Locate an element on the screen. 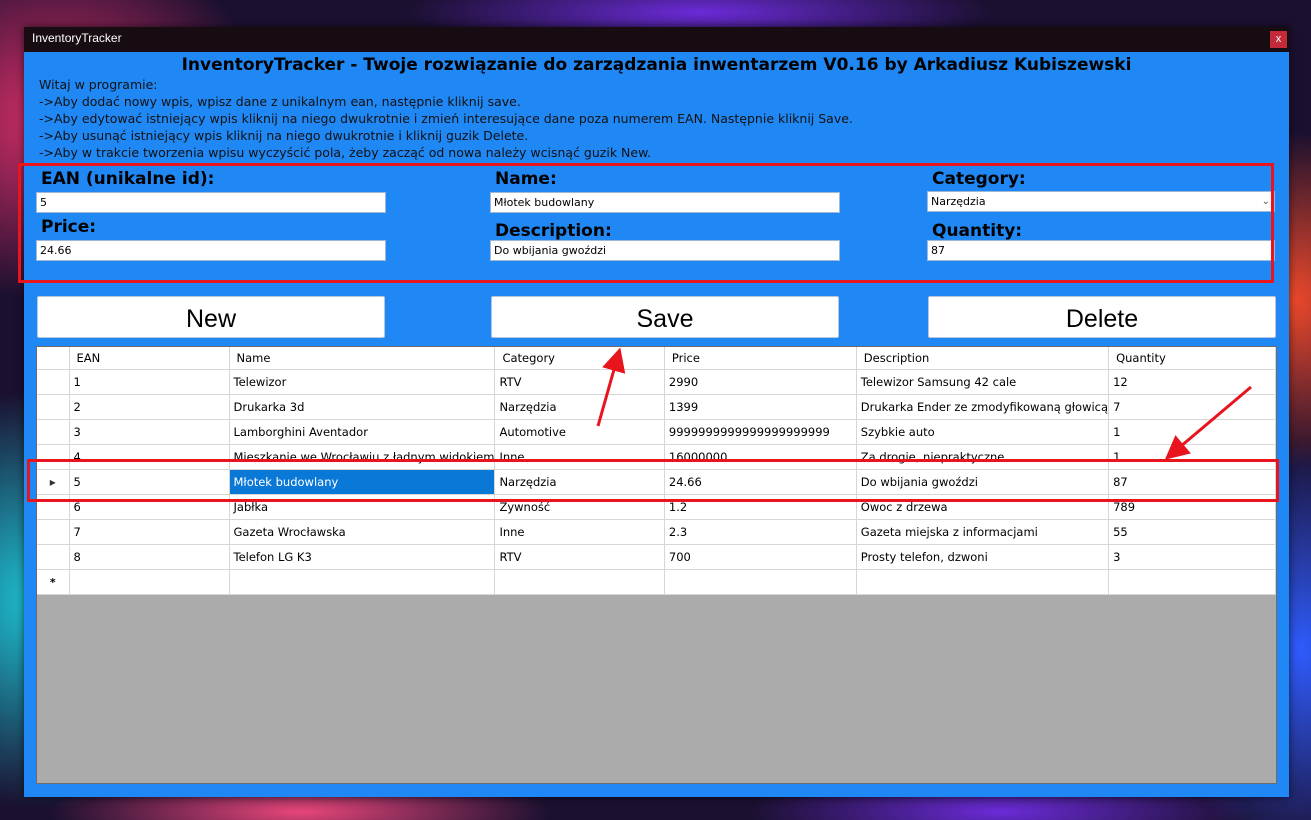  cell-quantity: 55 is located at coordinates (1192, 532).